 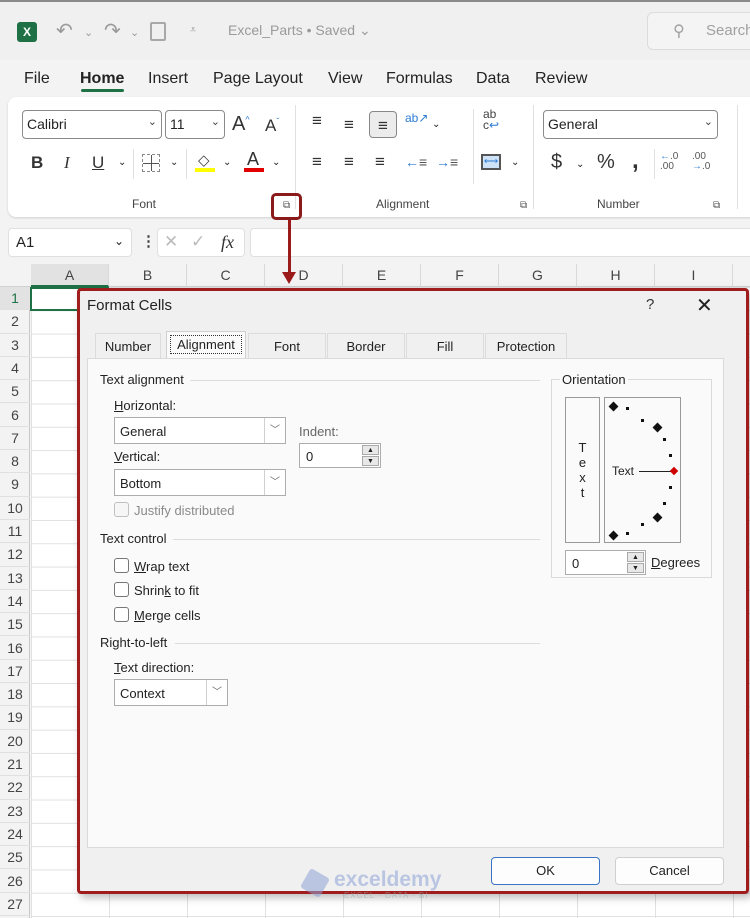 What do you see at coordinates (88, 32) in the screenshot?
I see `undo-dropdown-icon: ⌄` at bounding box center [88, 32].